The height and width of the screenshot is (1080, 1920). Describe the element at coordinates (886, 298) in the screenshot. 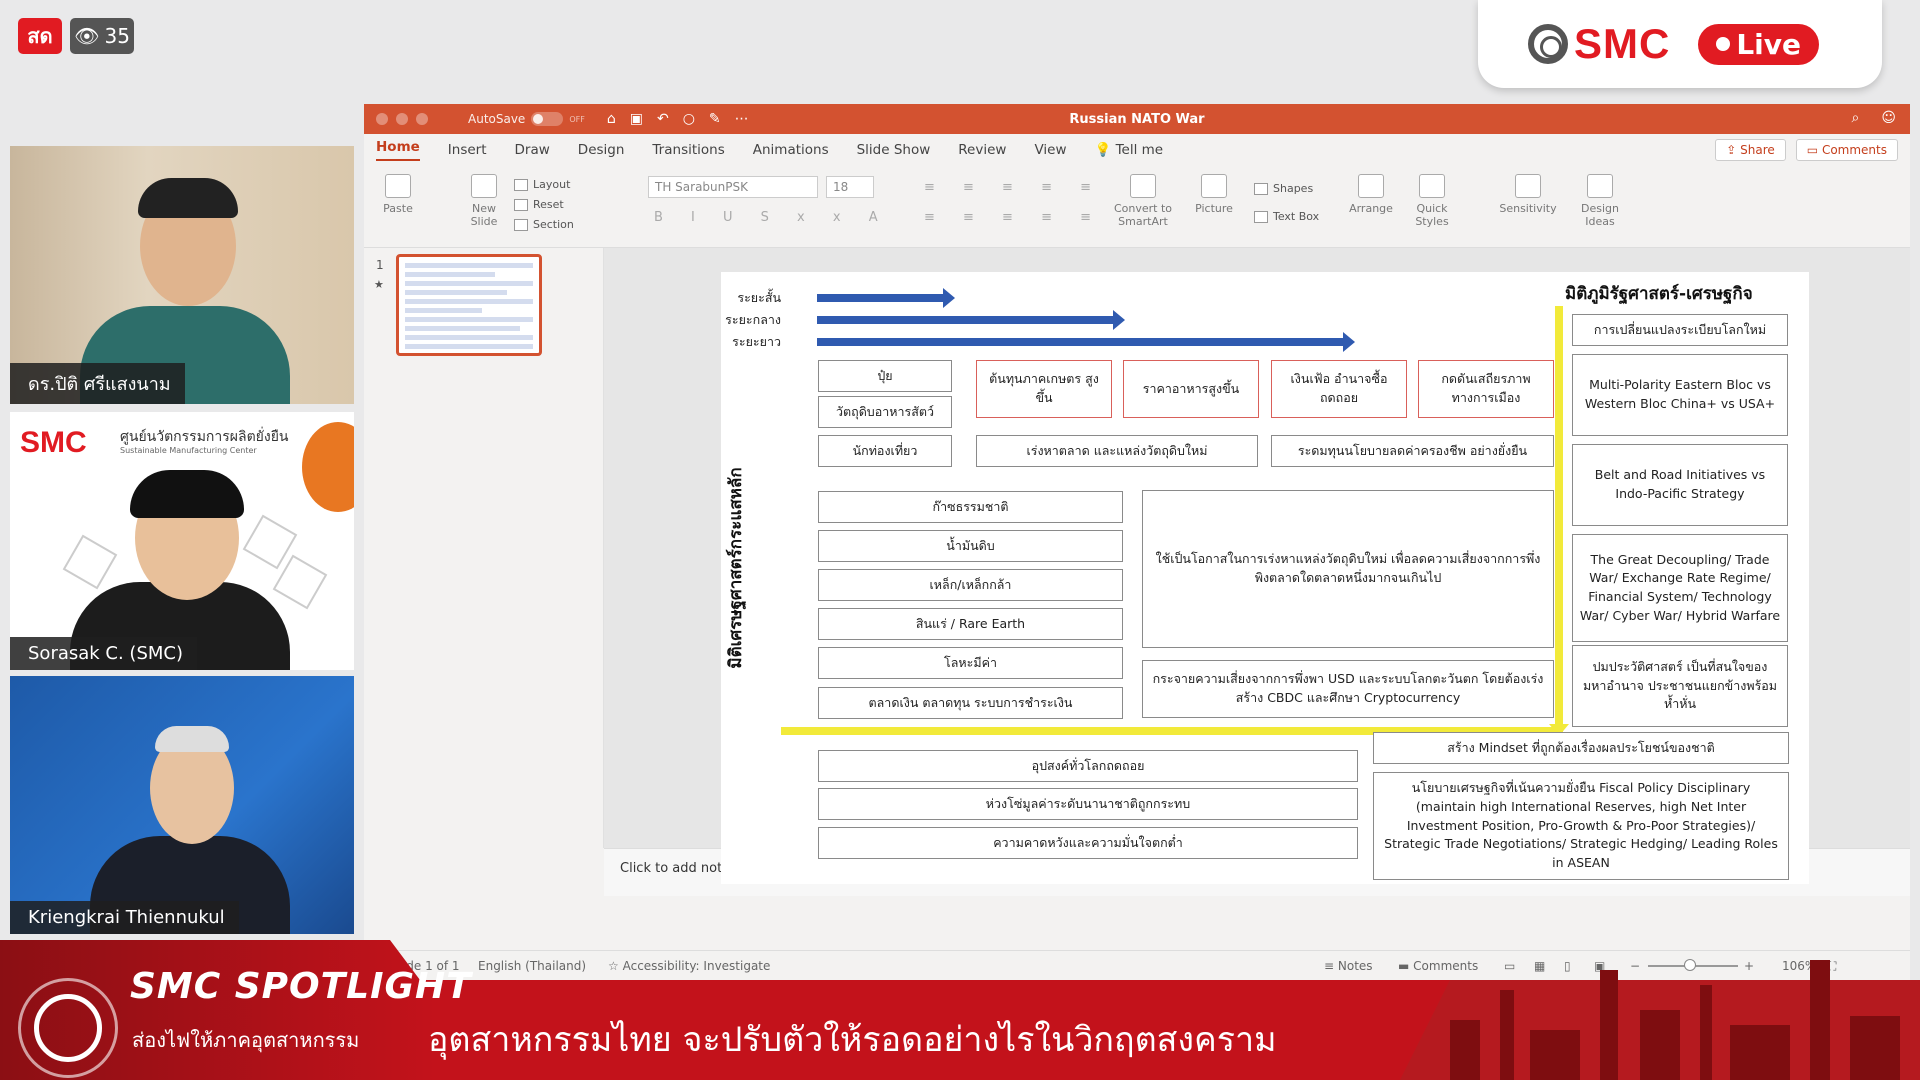

I see `arrow-short-term` at that location.